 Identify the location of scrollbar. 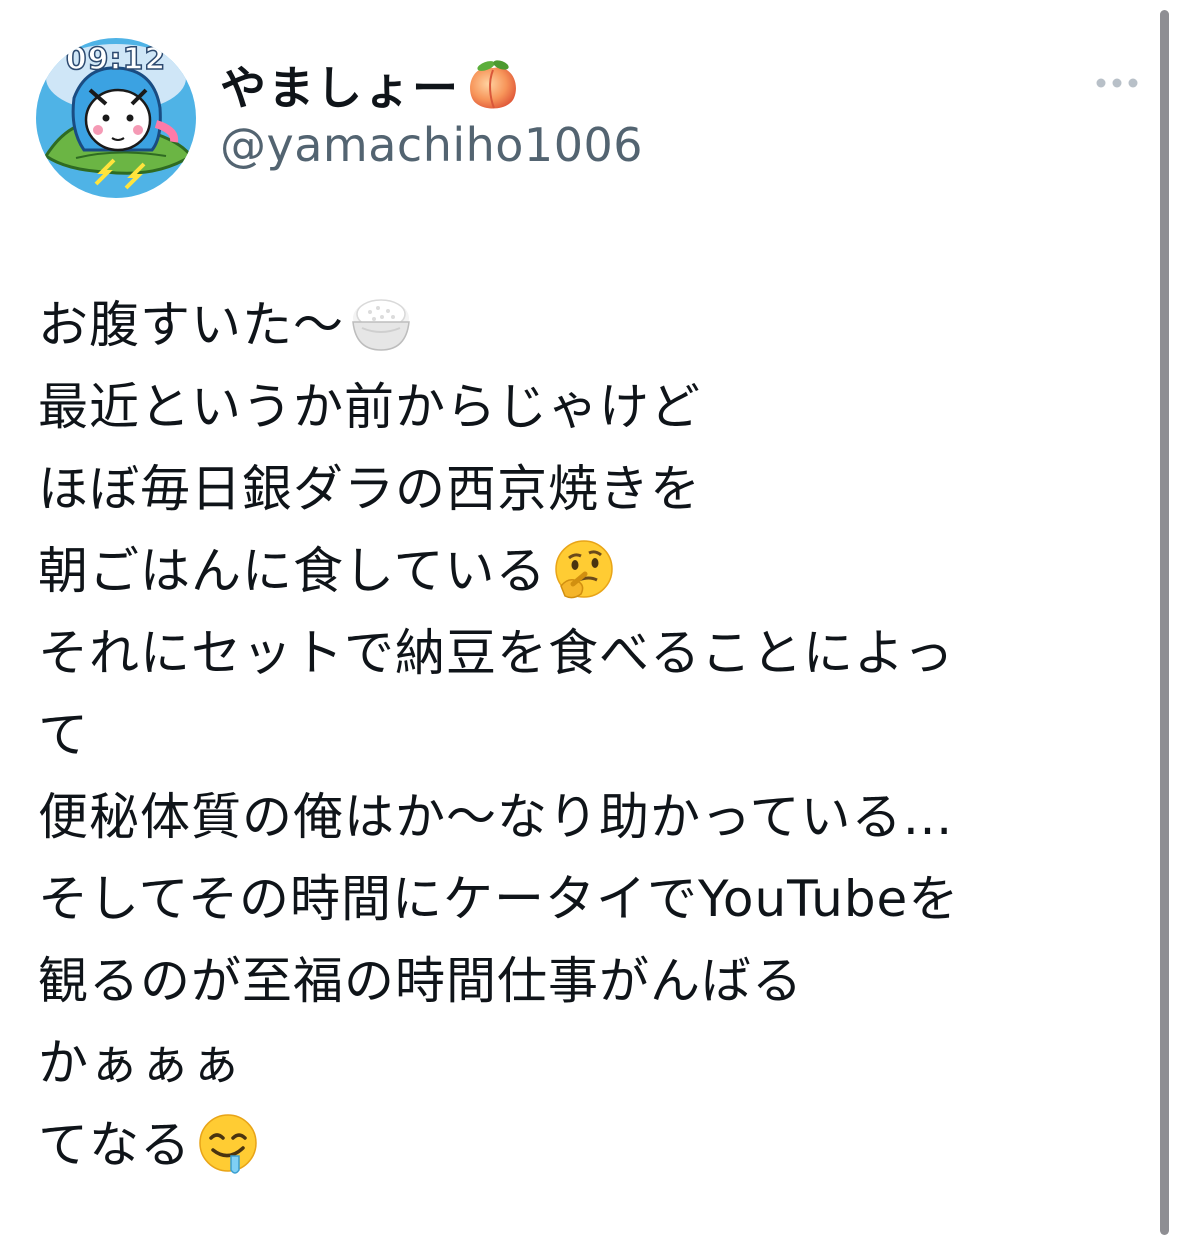
(1164, 622).